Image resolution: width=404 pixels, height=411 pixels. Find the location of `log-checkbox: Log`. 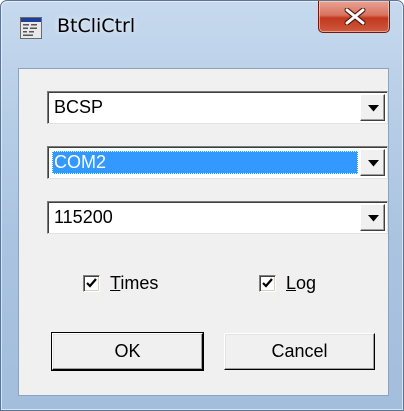

log-checkbox: Log is located at coordinates (309, 284).